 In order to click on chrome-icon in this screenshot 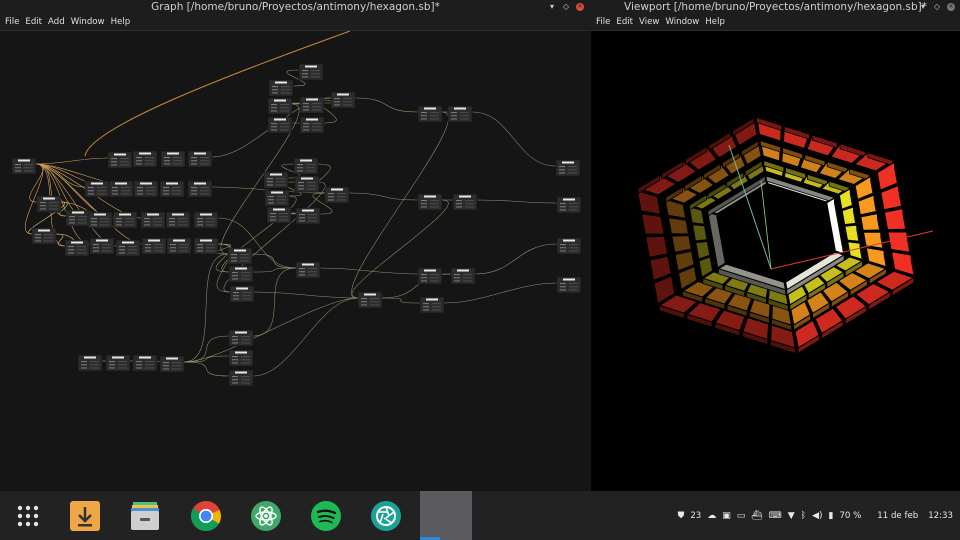, I will do `click(206, 516)`.